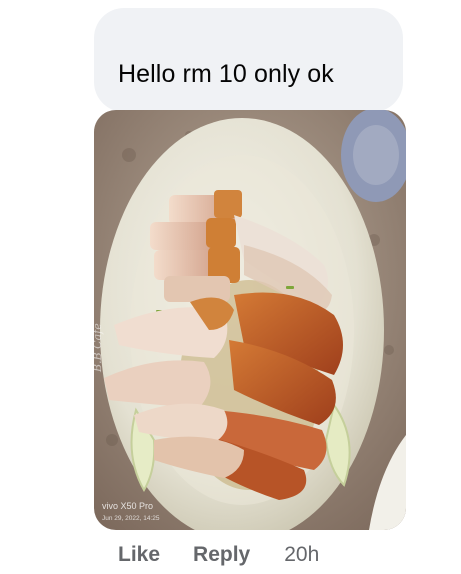  I want to click on comment-timestamp: 20h, so click(301, 555).